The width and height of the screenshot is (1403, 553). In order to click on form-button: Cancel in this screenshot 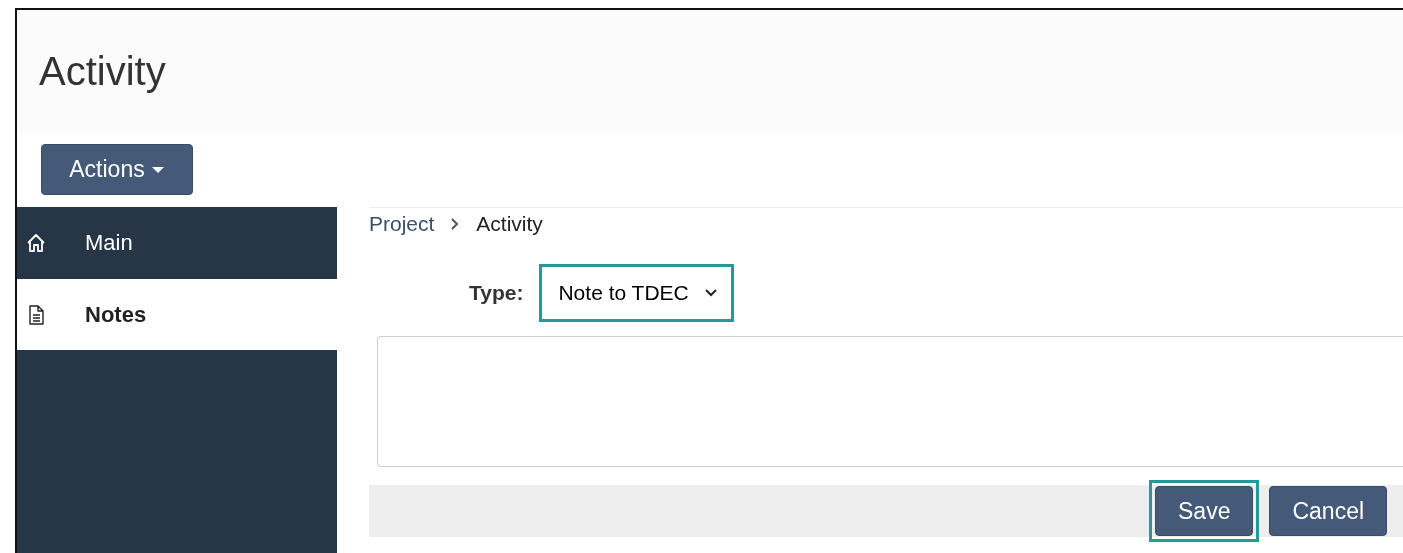, I will do `click(1328, 511)`.